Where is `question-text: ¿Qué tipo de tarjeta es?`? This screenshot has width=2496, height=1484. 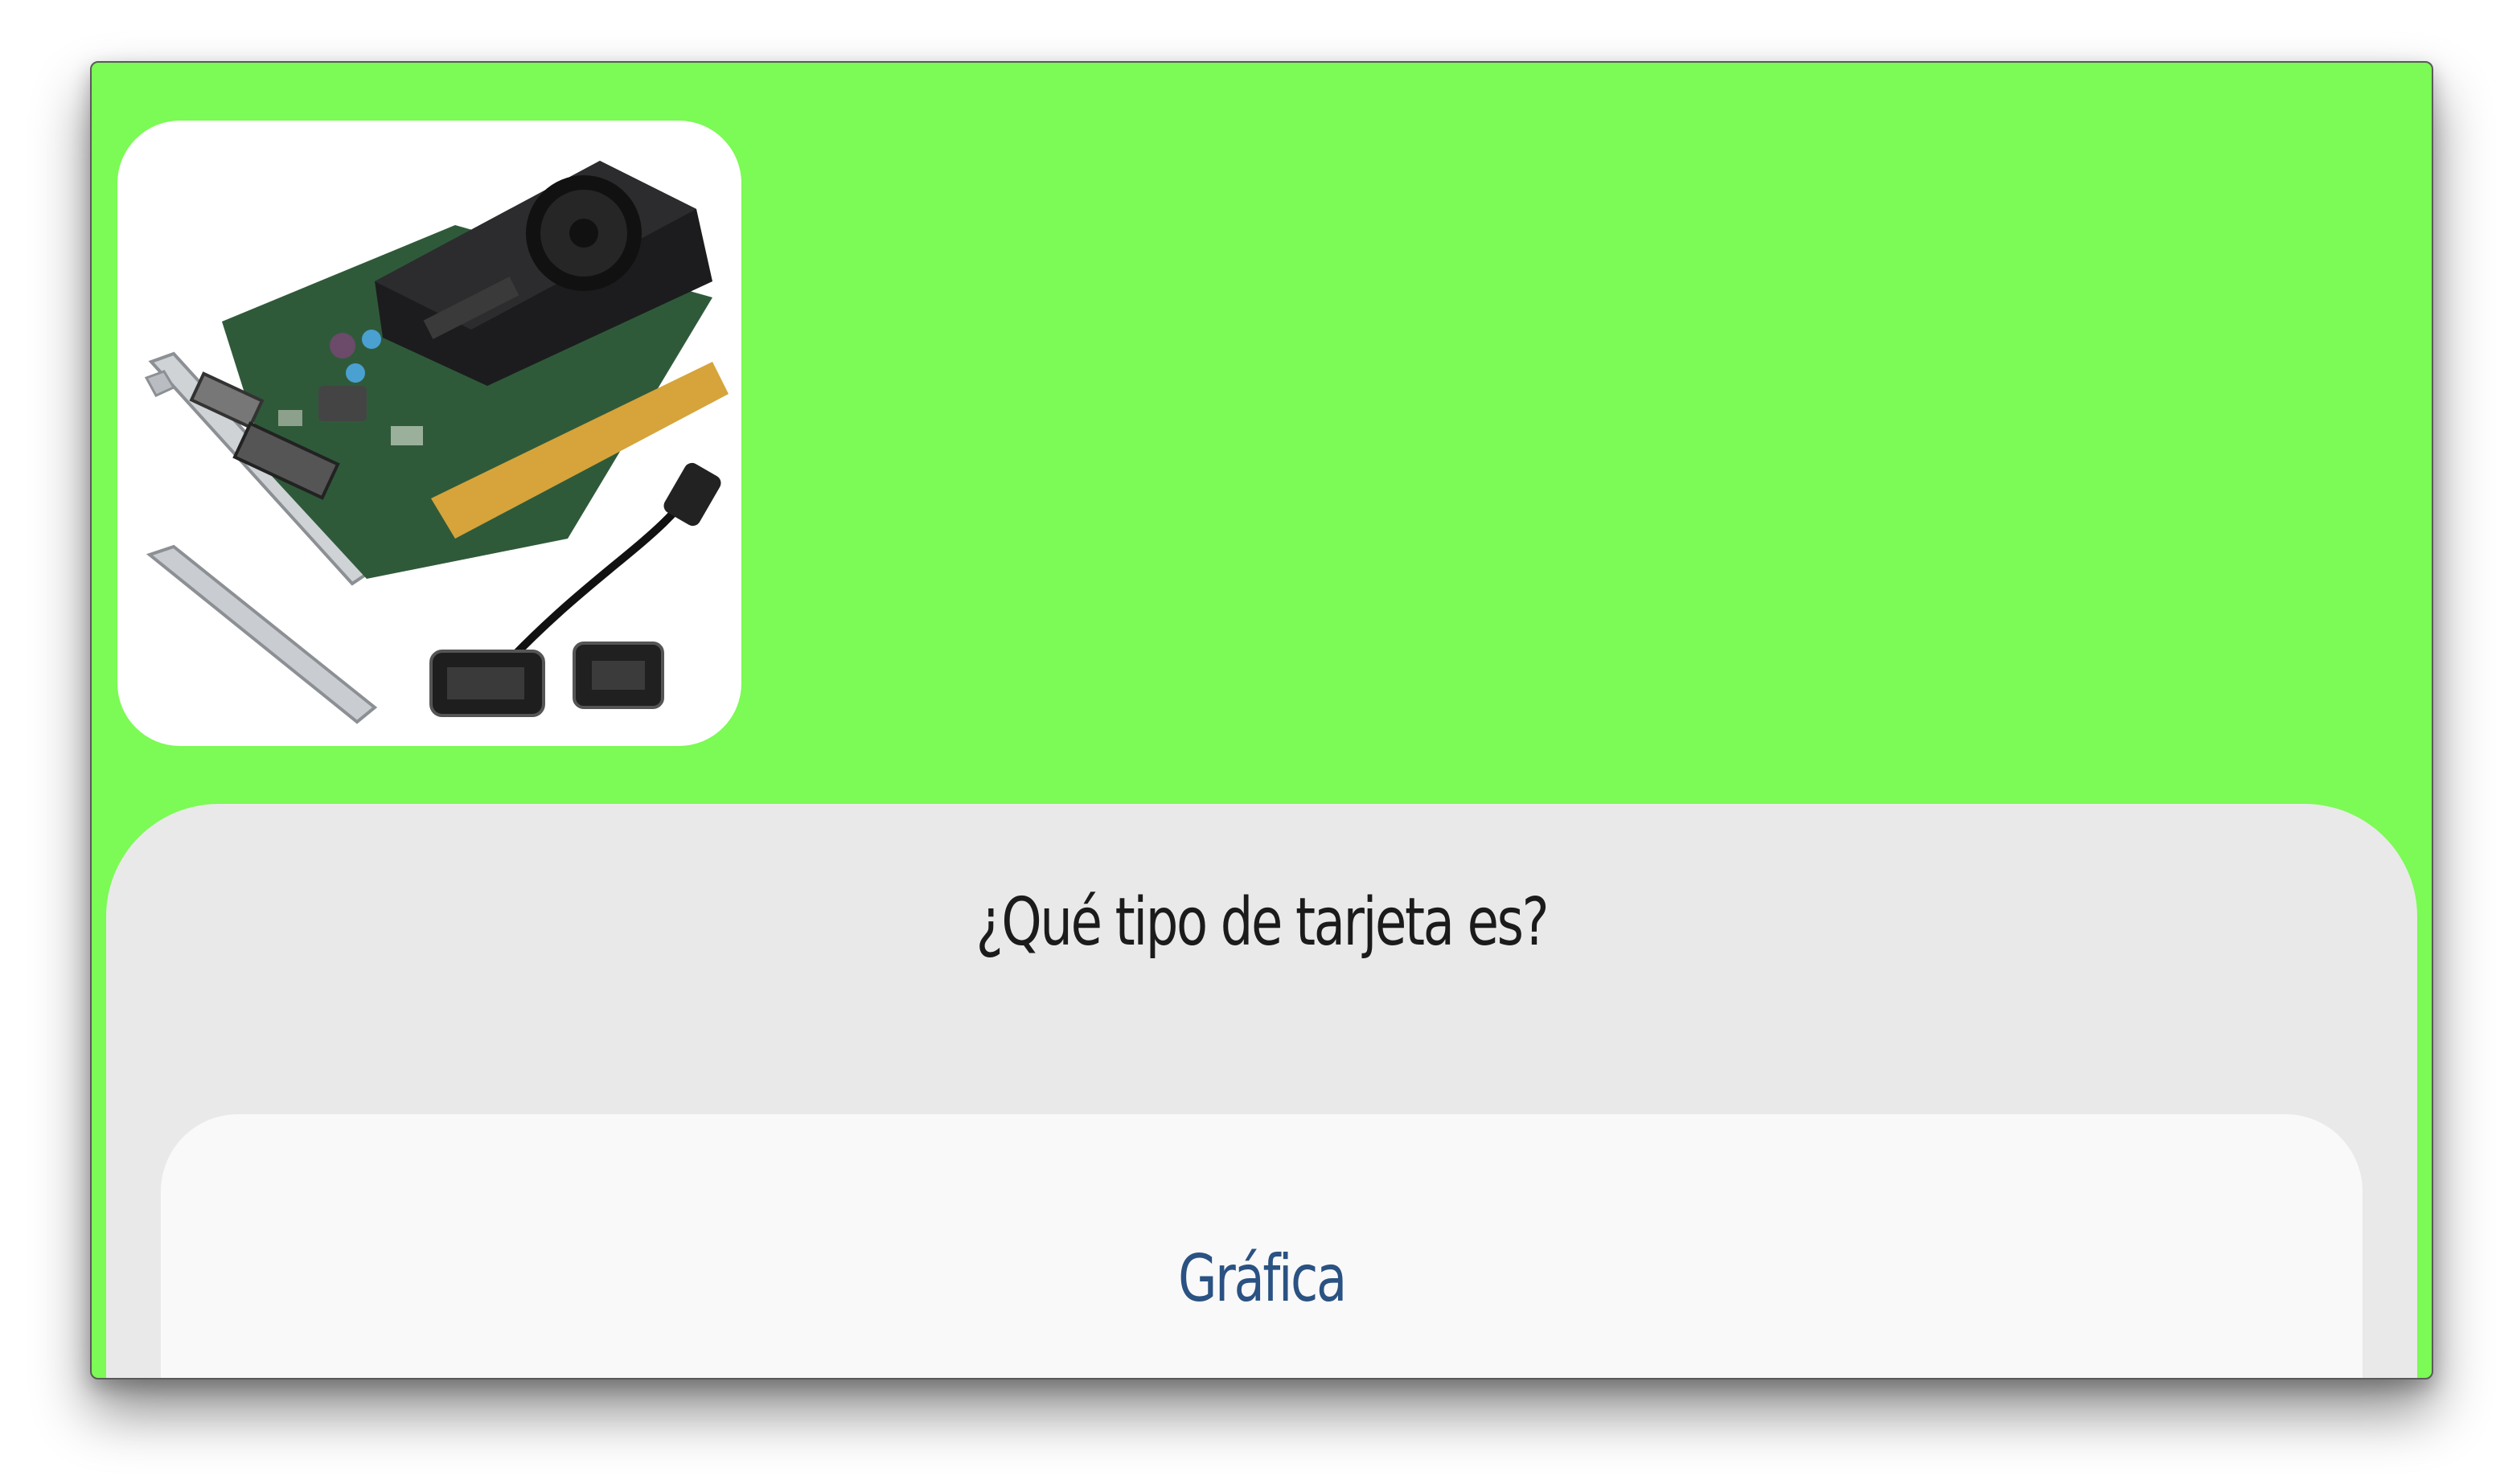 question-text: ¿Qué tipo de tarjeta es? is located at coordinates (1262, 923).